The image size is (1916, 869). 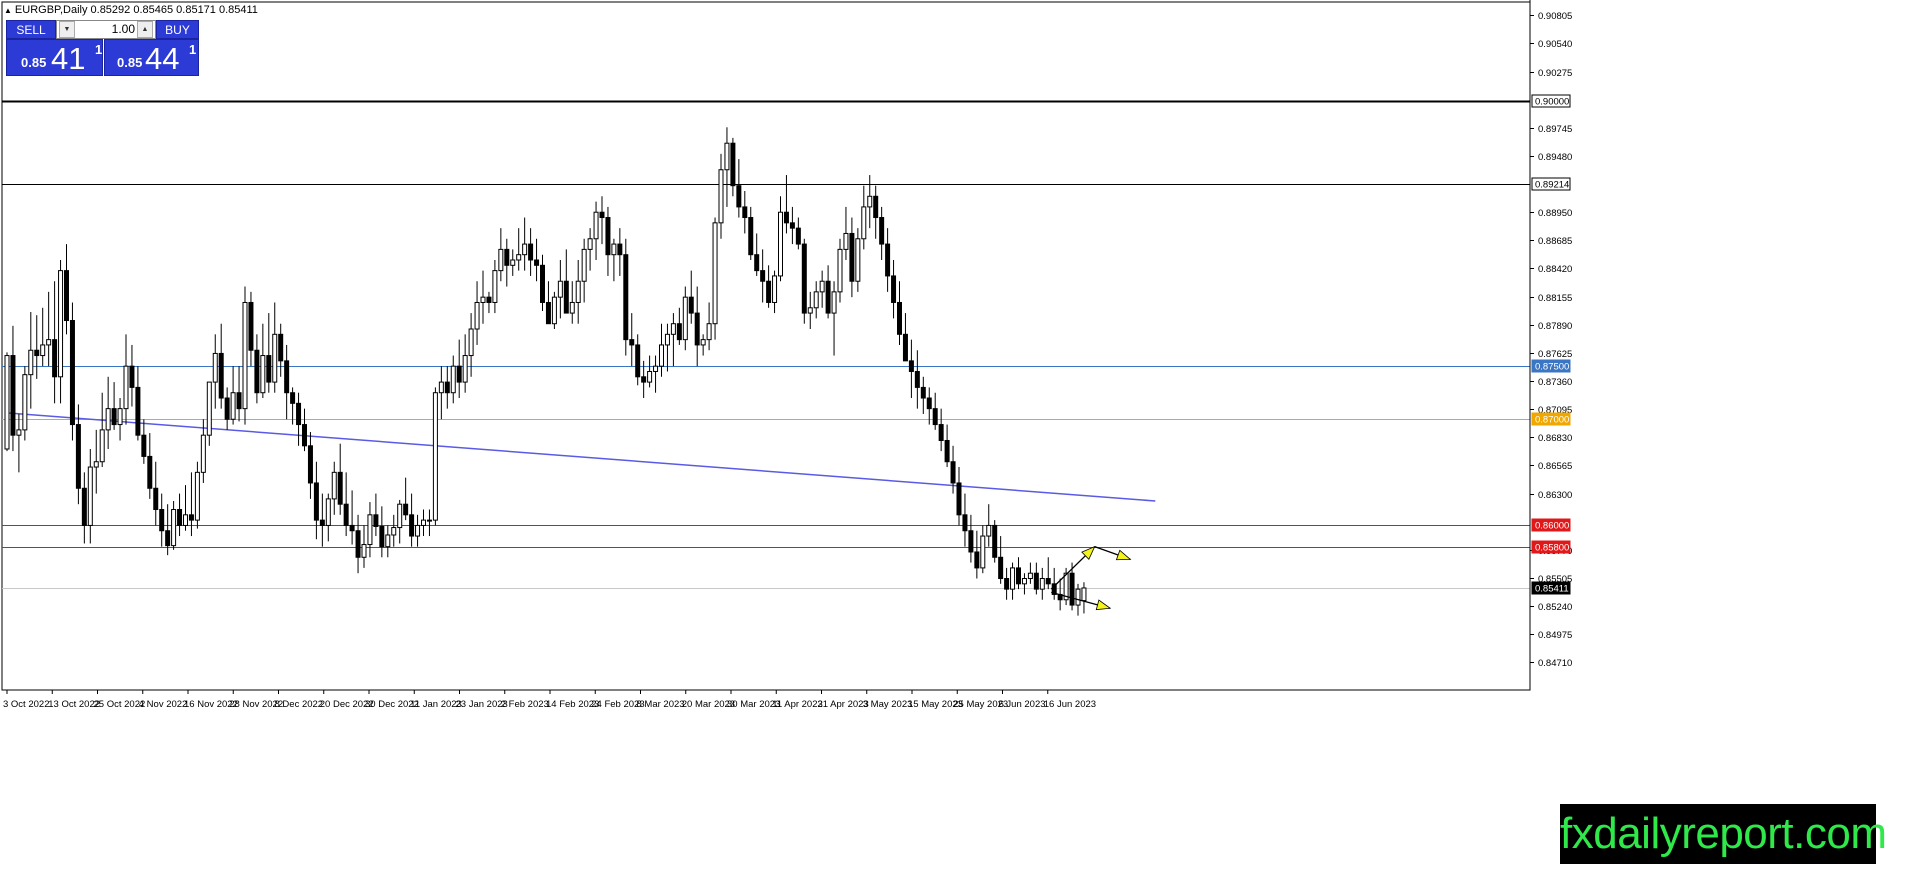 I want to click on buy-price-pips: 44, so click(x=162, y=58).